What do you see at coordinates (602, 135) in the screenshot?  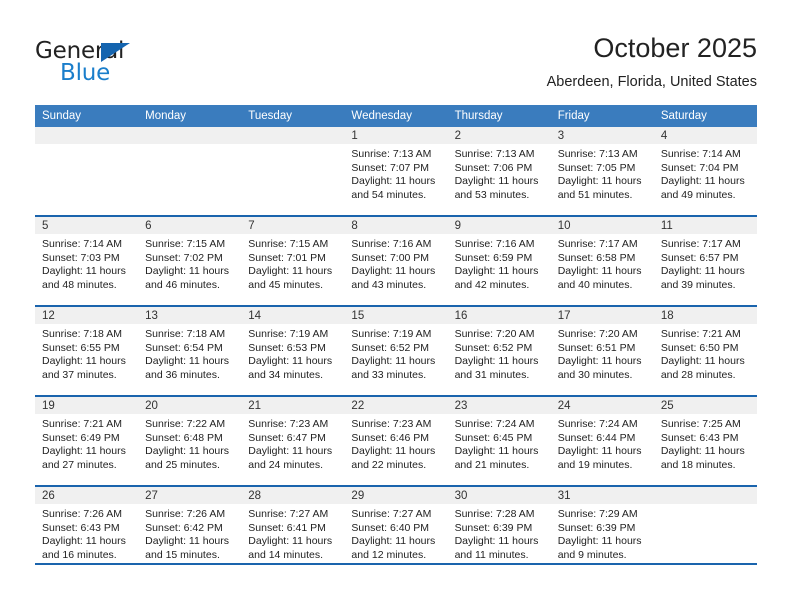 I see `day-number: 3` at bounding box center [602, 135].